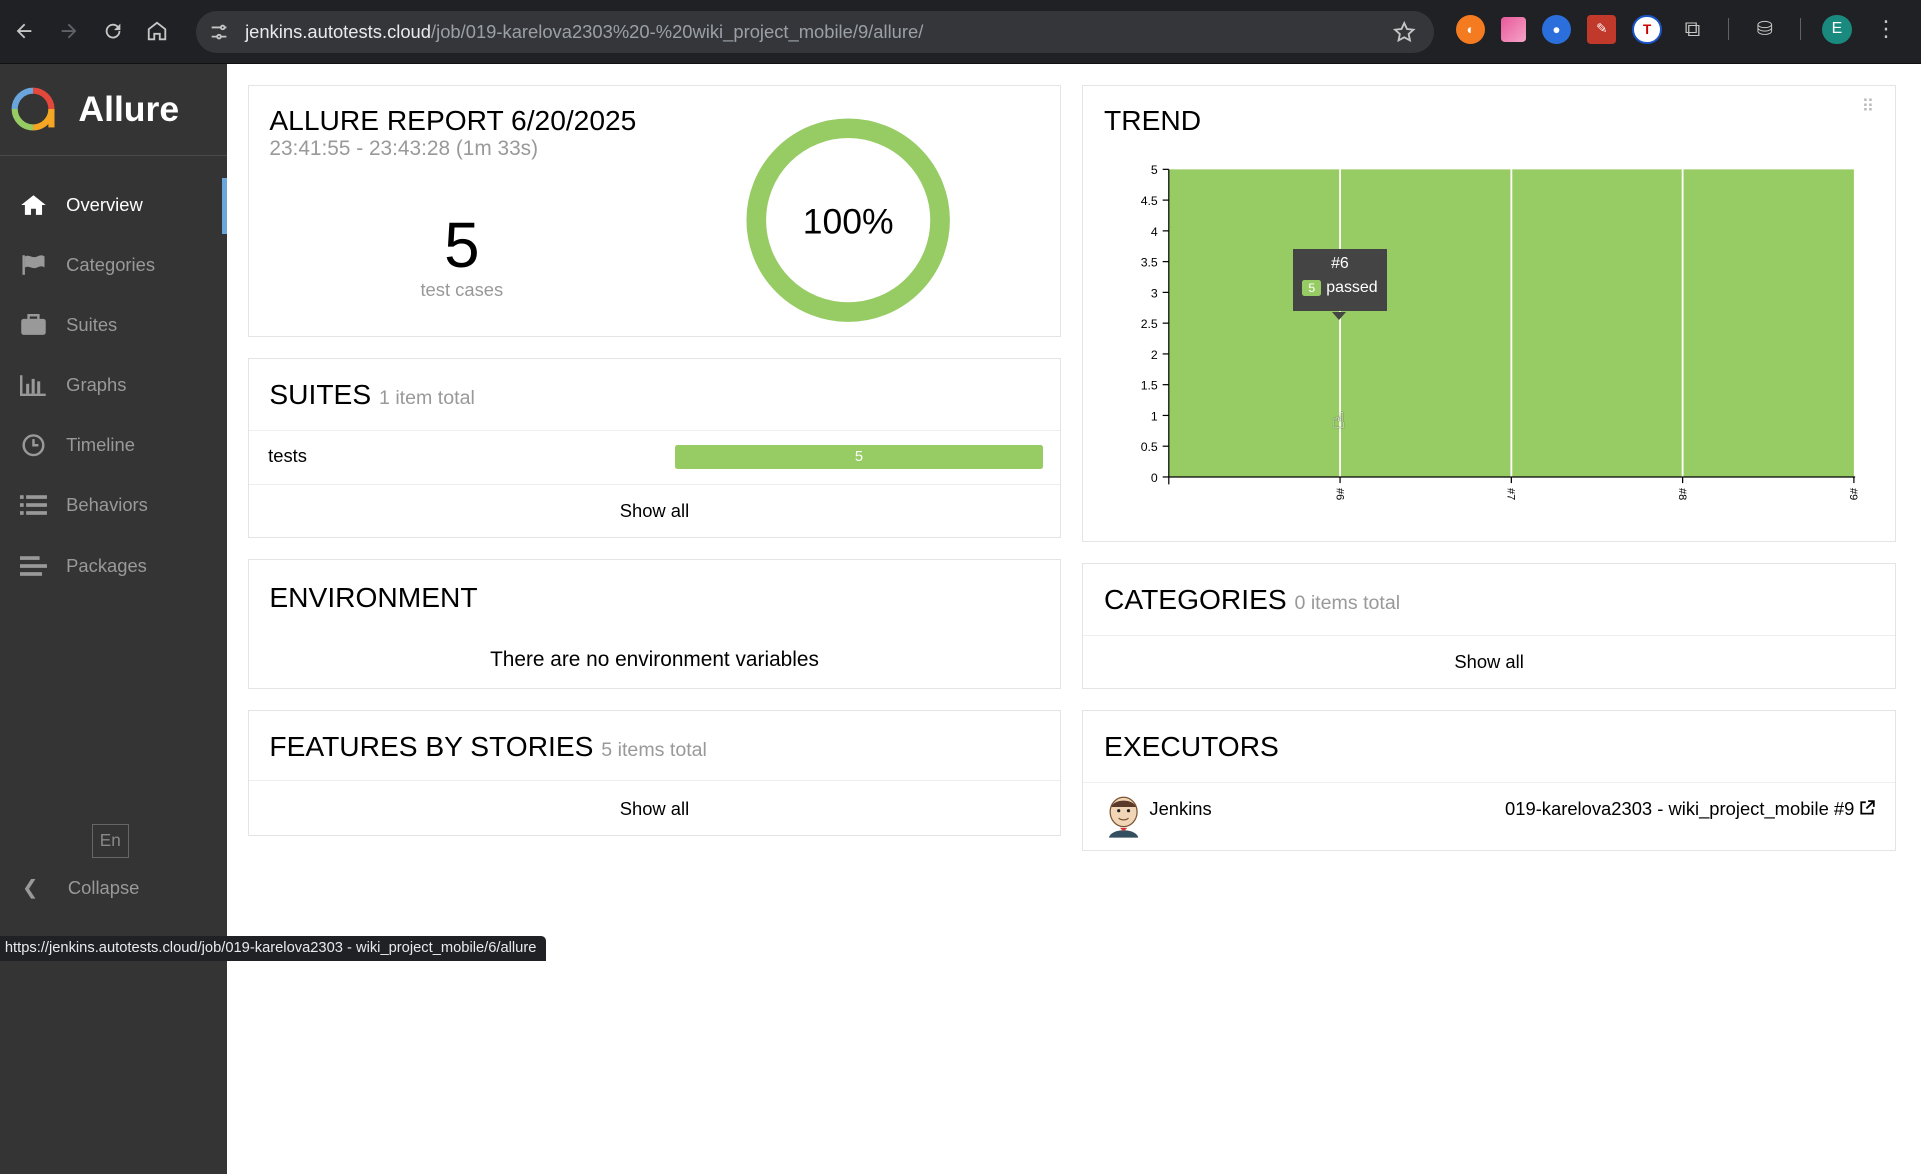 The width and height of the screenshot is (1921, 1174). Describe the element at coordinates (33, 109) in the screenshot. I see `allure-logo-icon` at that location.